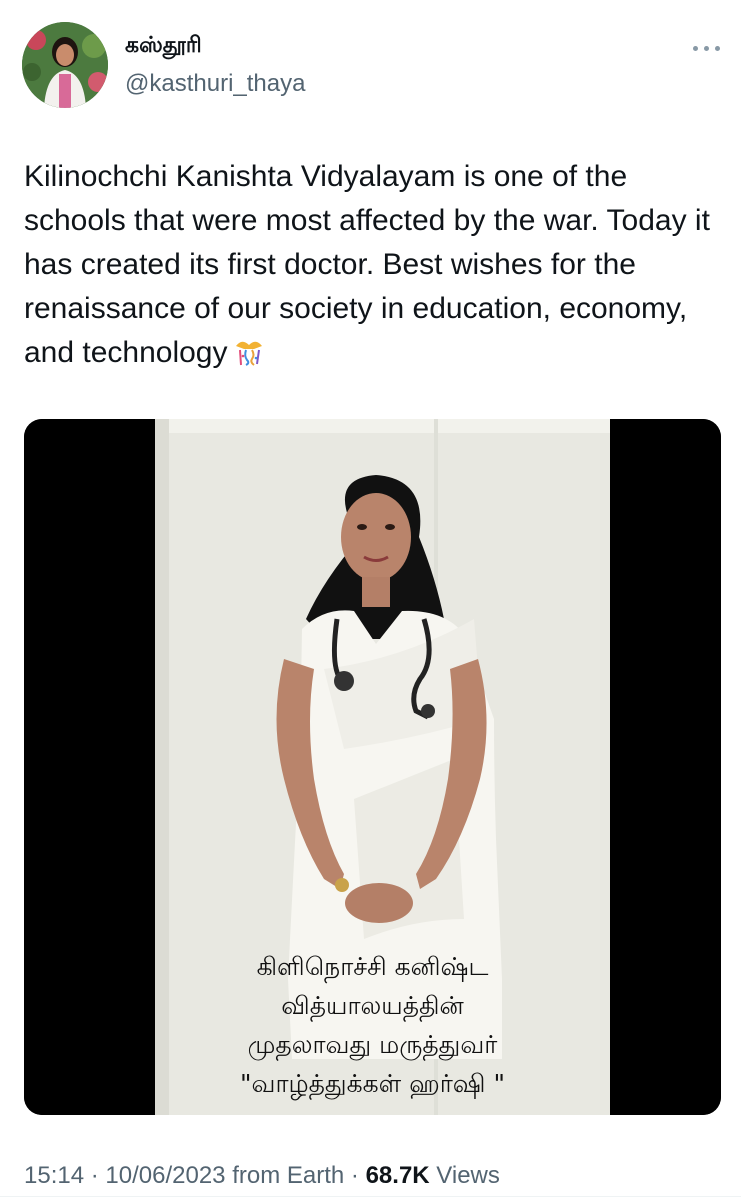  Describe the element at coordinates (249, 357) in the screenshot. I see `confetti-emoji-icon` at that location.